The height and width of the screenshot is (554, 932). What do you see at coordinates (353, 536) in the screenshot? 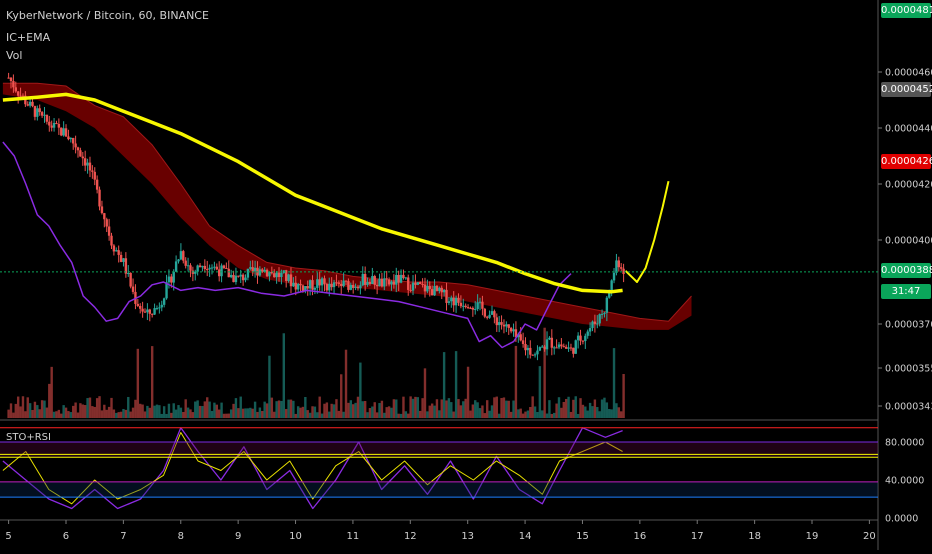
I see `time-axis-label: 11` at bounding box center [353, 536].